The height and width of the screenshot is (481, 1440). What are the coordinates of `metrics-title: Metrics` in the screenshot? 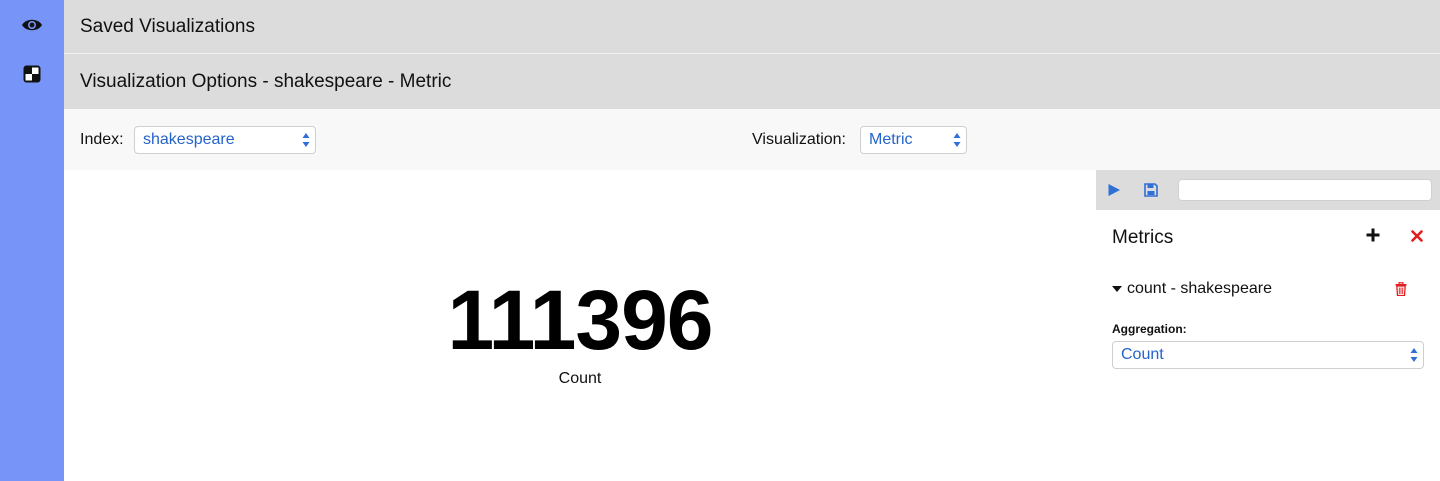 It's located at (1143, 237).